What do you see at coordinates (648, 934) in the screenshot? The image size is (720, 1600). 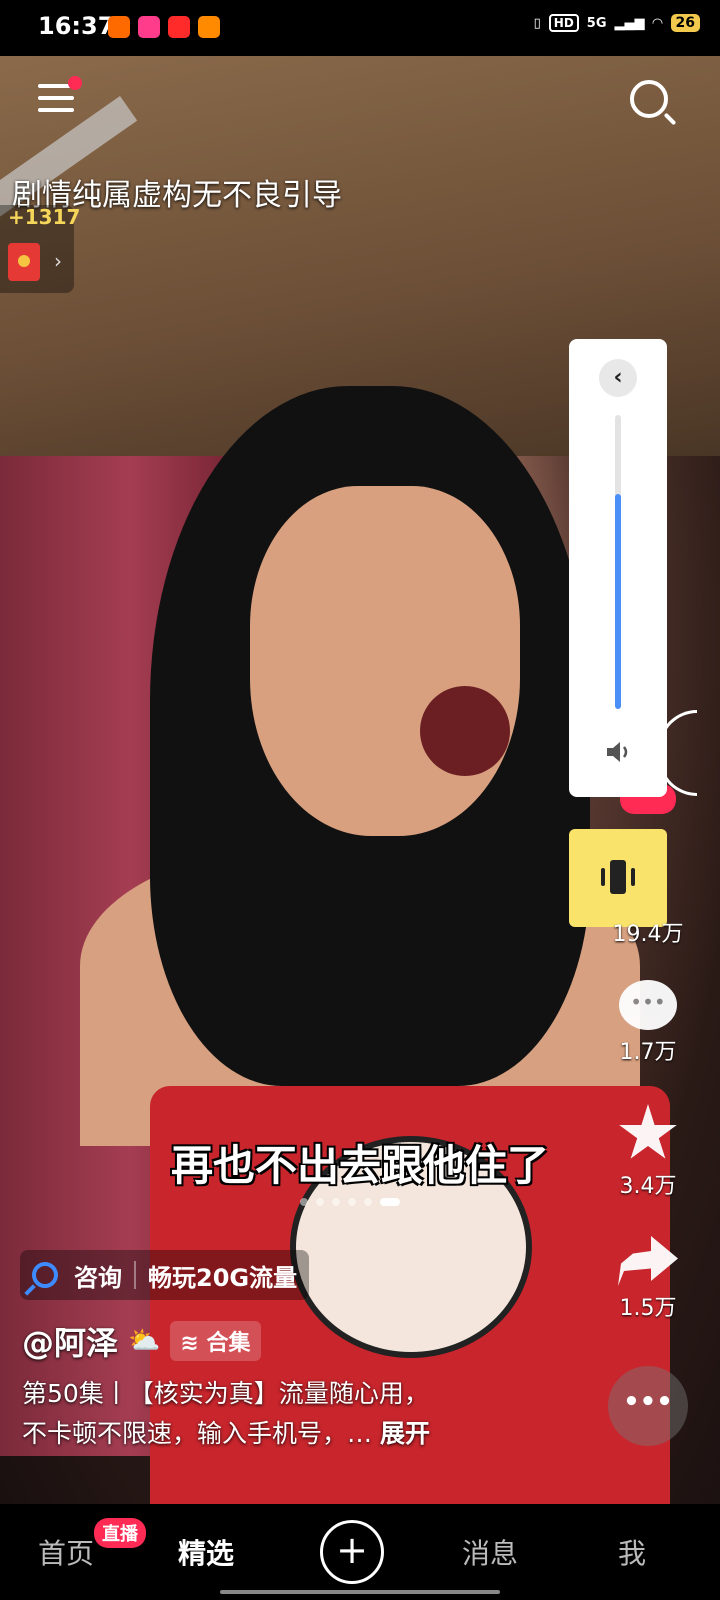 I see `like-count: 19.4万` at bounding box center [648, 934].